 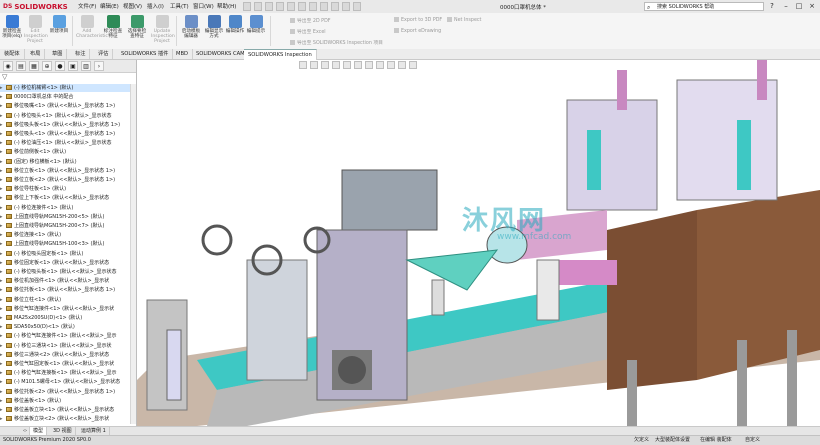 What do you see at coordinates (36, 29) in the screenshot?
I see `ribbon-button-edit-inspection-project: Edit Inspection Project` at bounding box center [36, 29].